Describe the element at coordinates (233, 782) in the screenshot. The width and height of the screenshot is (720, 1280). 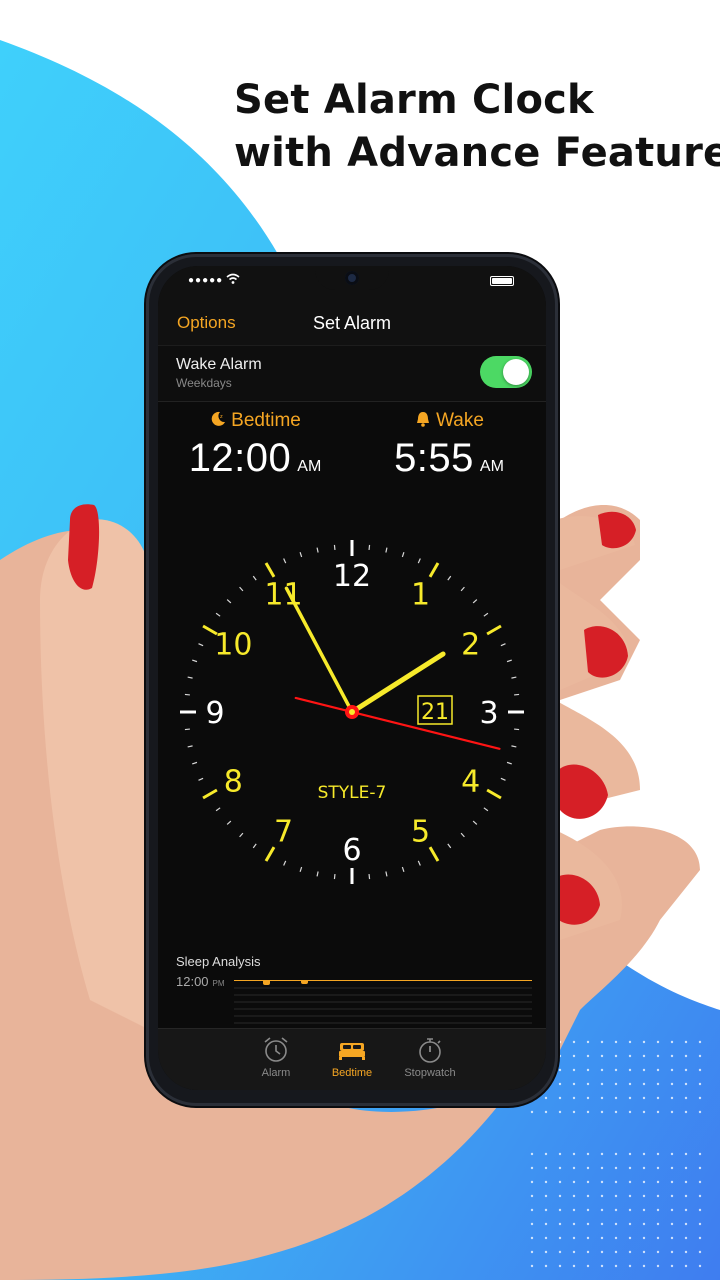
I see `clock-numeral: 8` at that location.